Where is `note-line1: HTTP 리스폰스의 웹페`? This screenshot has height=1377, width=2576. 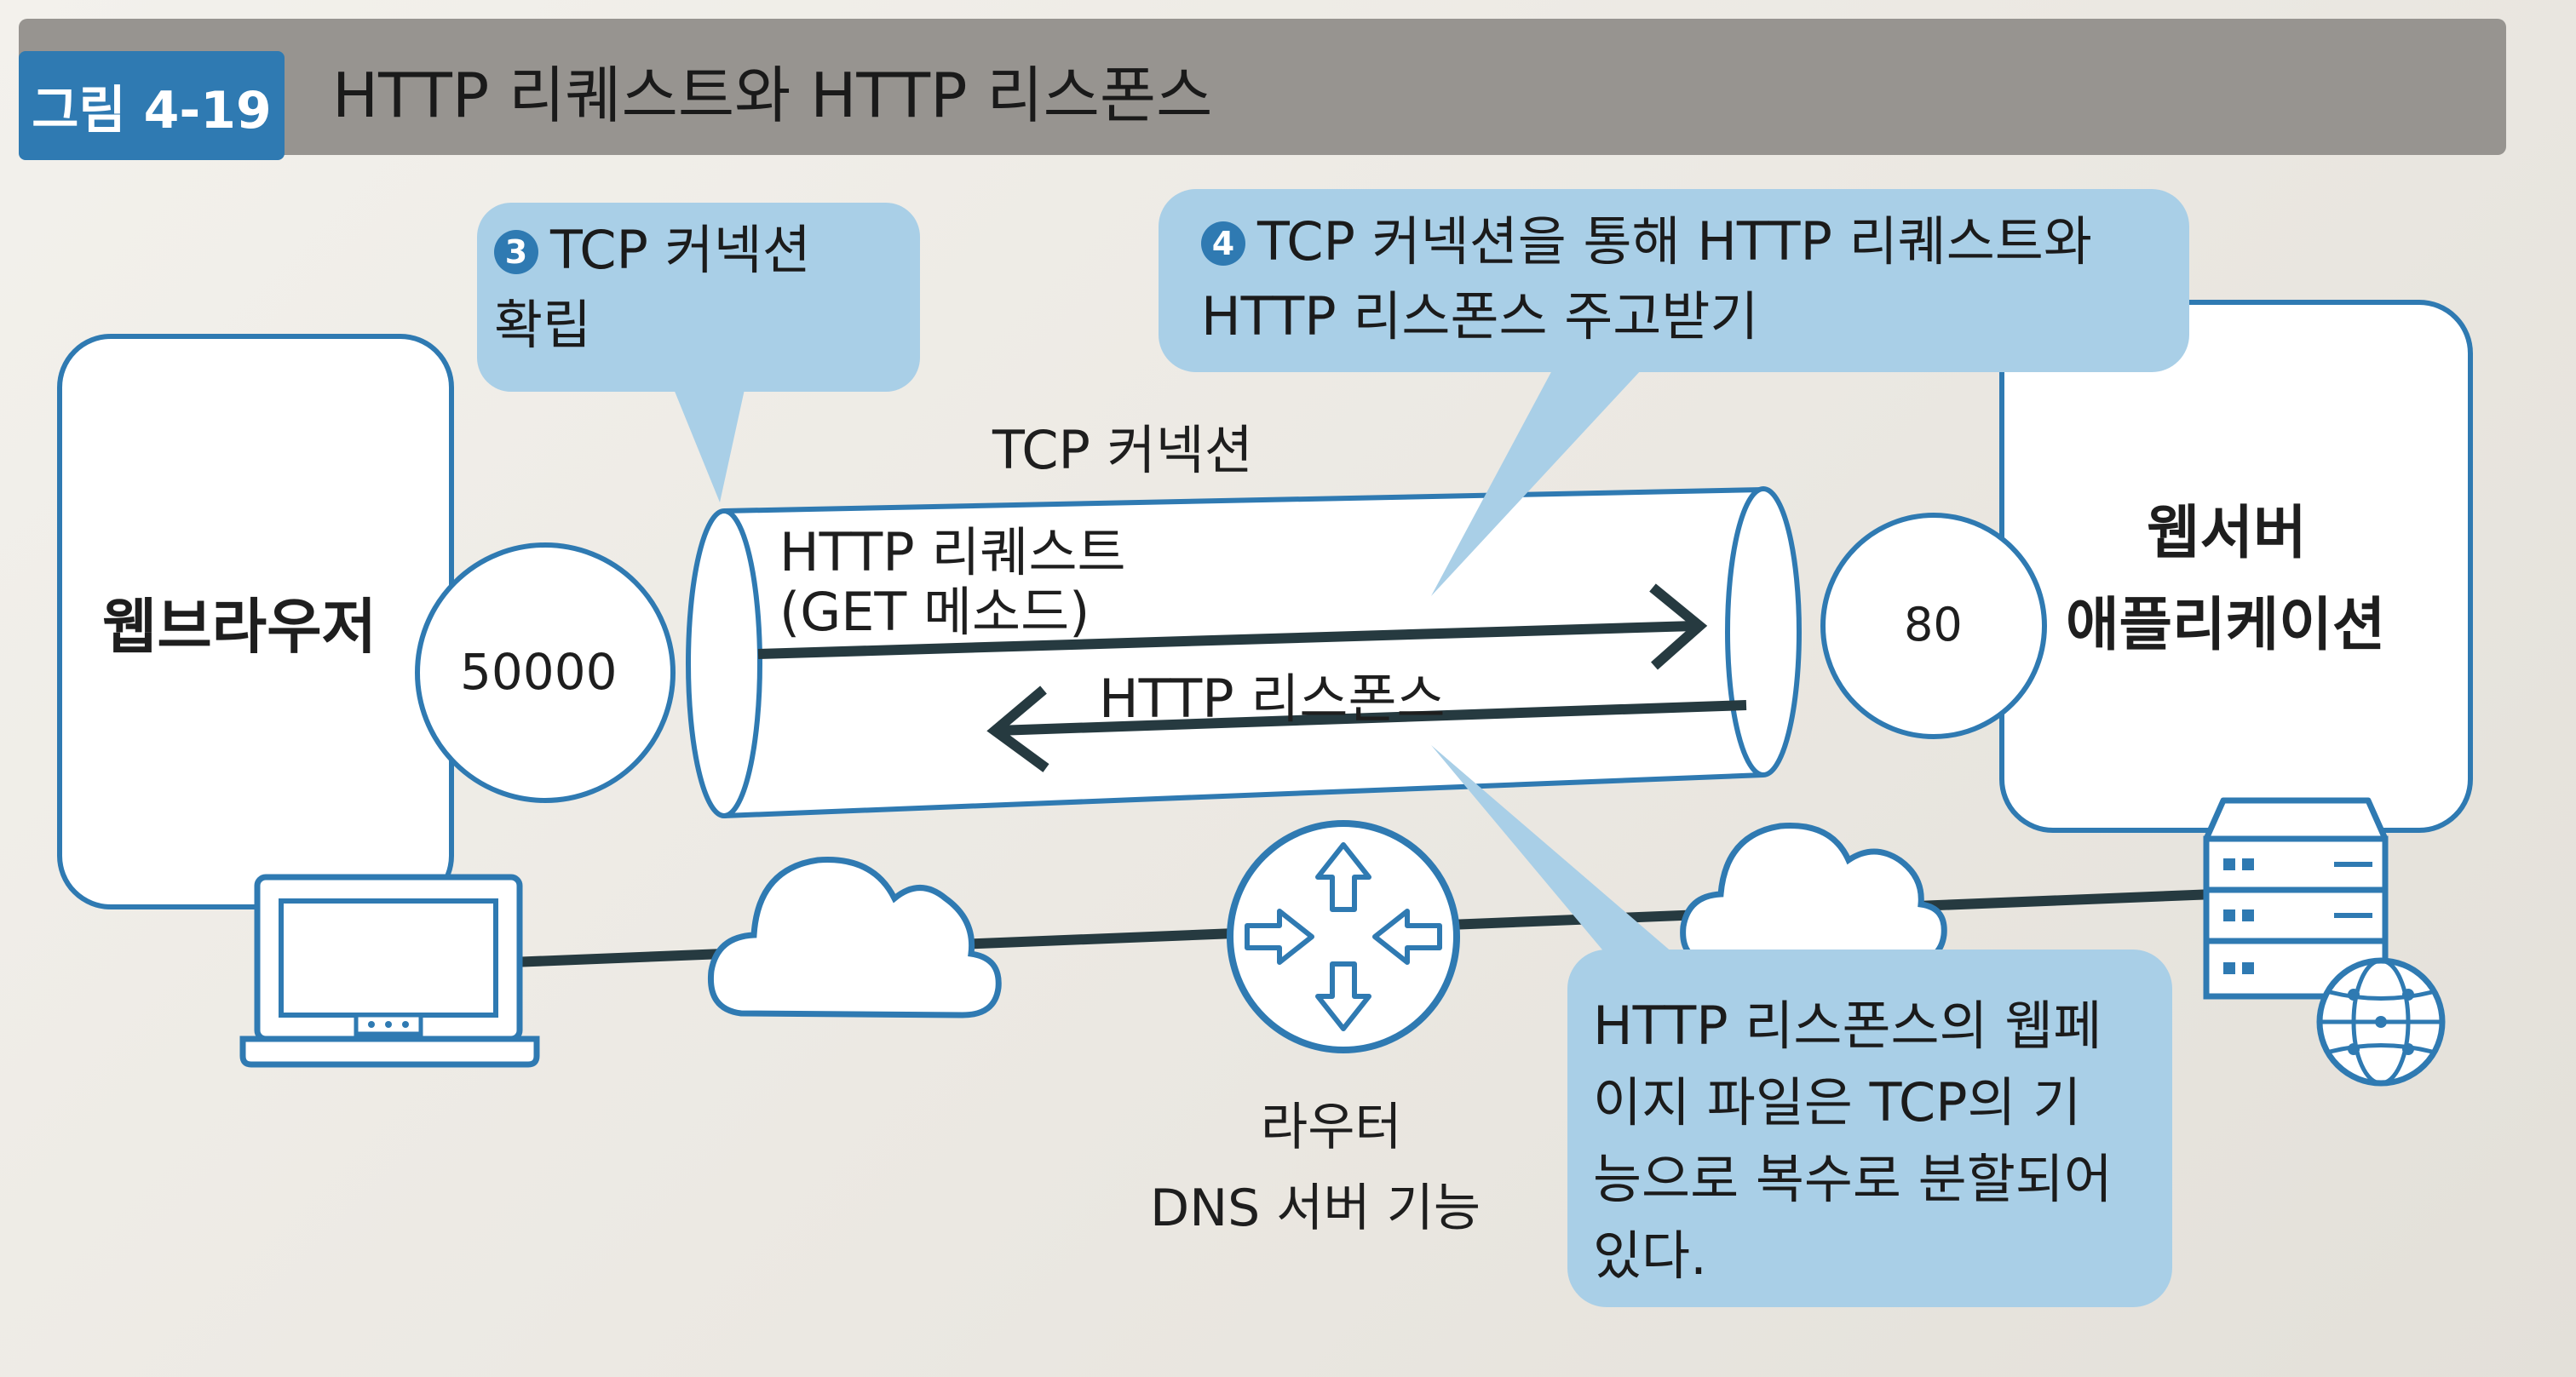
note-line1: HTTP 리스폰스의 웹페 is located at coordinates (1847, 1026).